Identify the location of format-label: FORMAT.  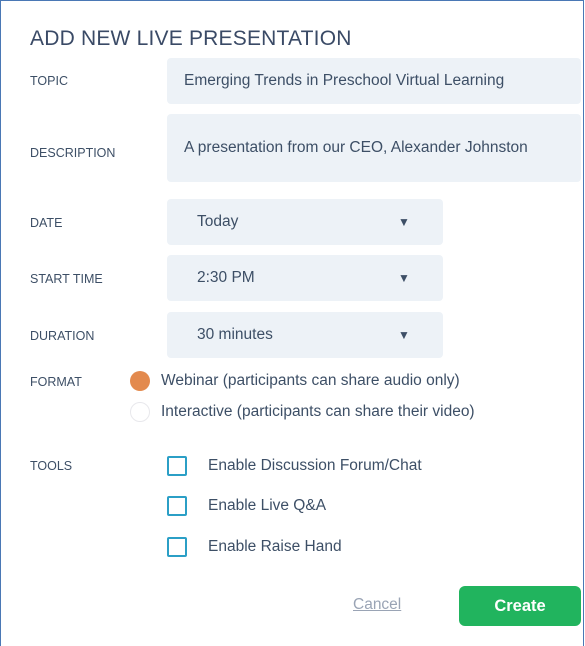
(56, 382).